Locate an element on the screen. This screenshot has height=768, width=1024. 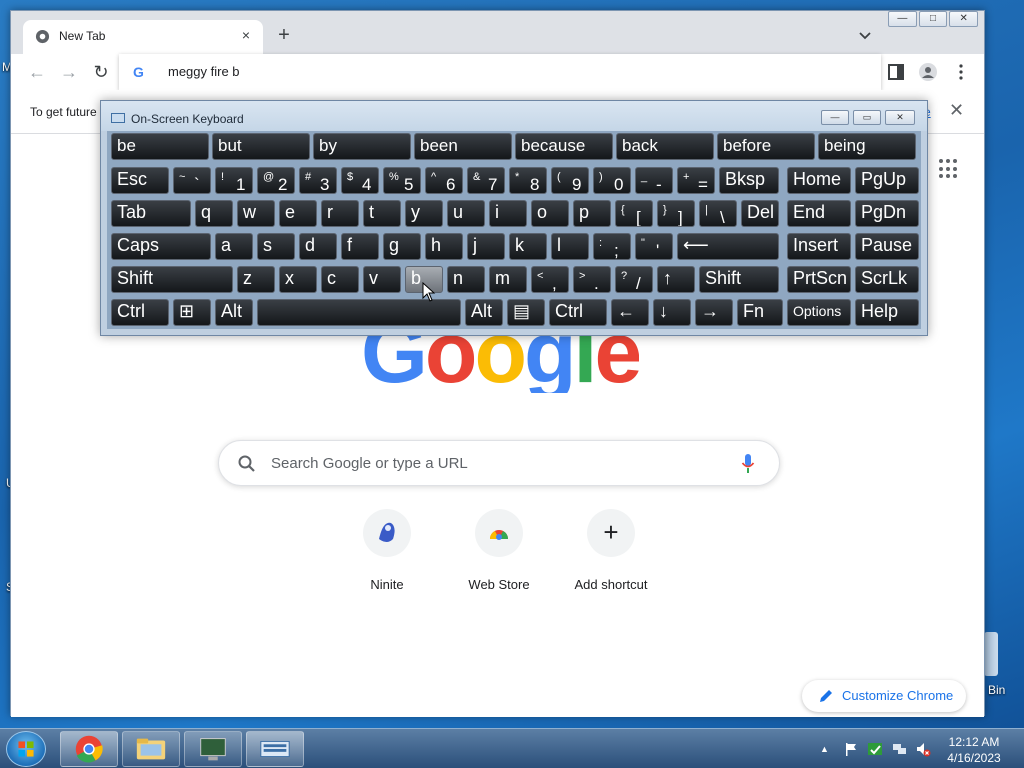
key-9: (9 is located at coordinates (570, 180).